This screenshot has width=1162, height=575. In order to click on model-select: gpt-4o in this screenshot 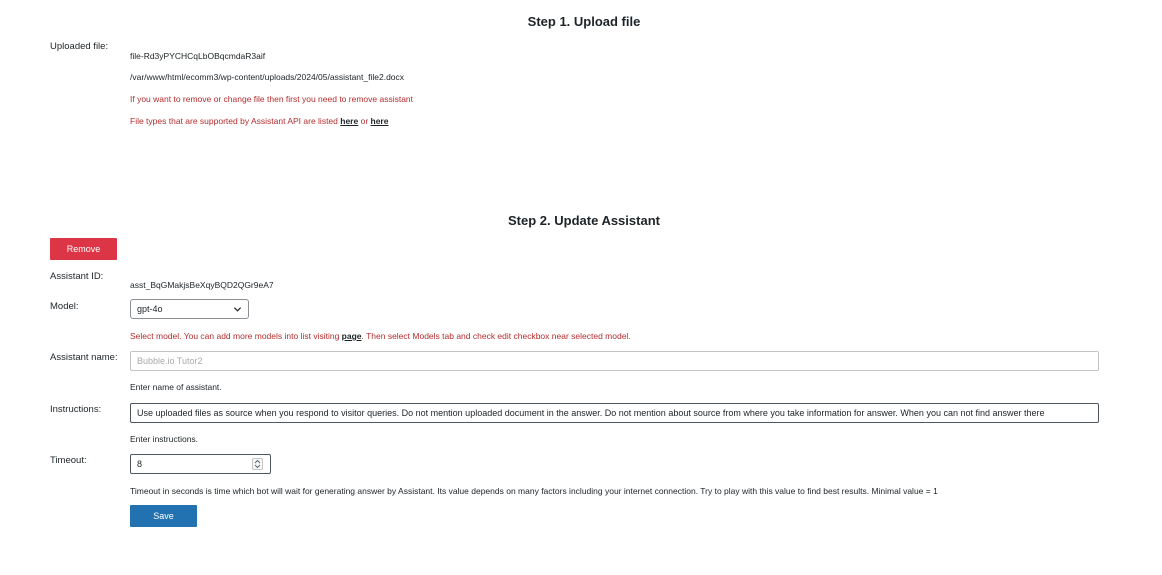, I will do `click(189, 309)`.